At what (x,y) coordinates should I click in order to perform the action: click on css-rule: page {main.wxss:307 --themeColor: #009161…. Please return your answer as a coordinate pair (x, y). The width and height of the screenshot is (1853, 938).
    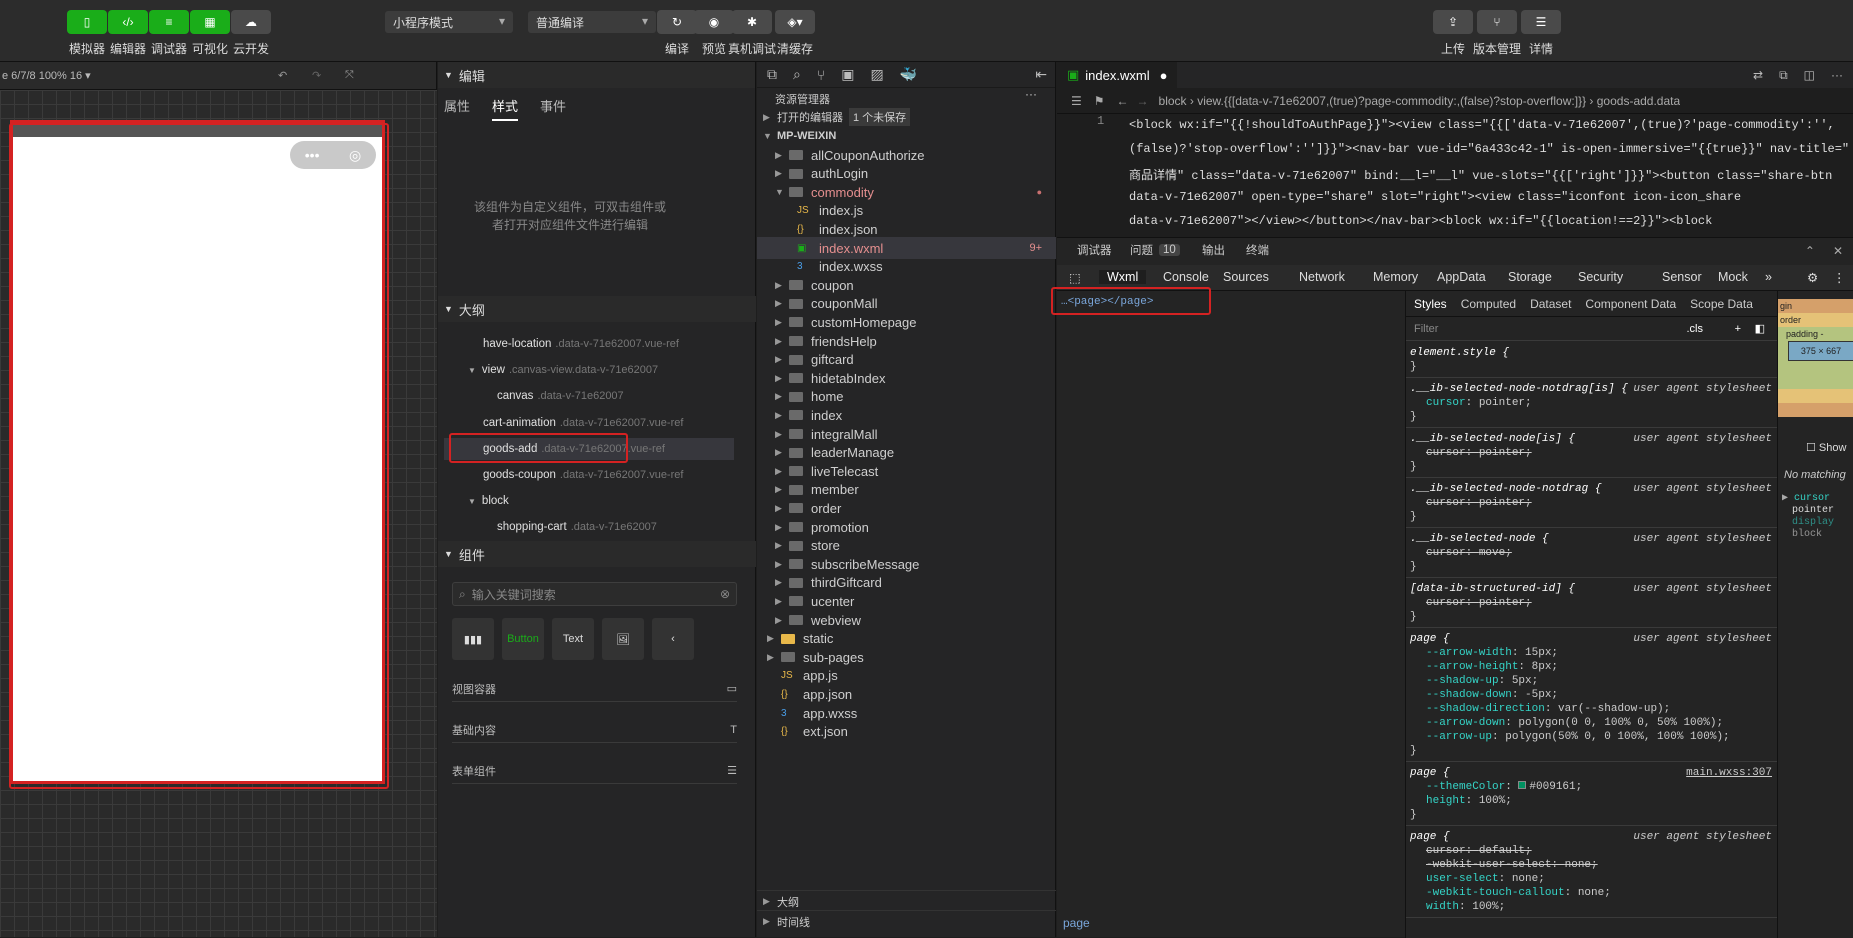
    Looking at the image, I should click on (1591, 794).